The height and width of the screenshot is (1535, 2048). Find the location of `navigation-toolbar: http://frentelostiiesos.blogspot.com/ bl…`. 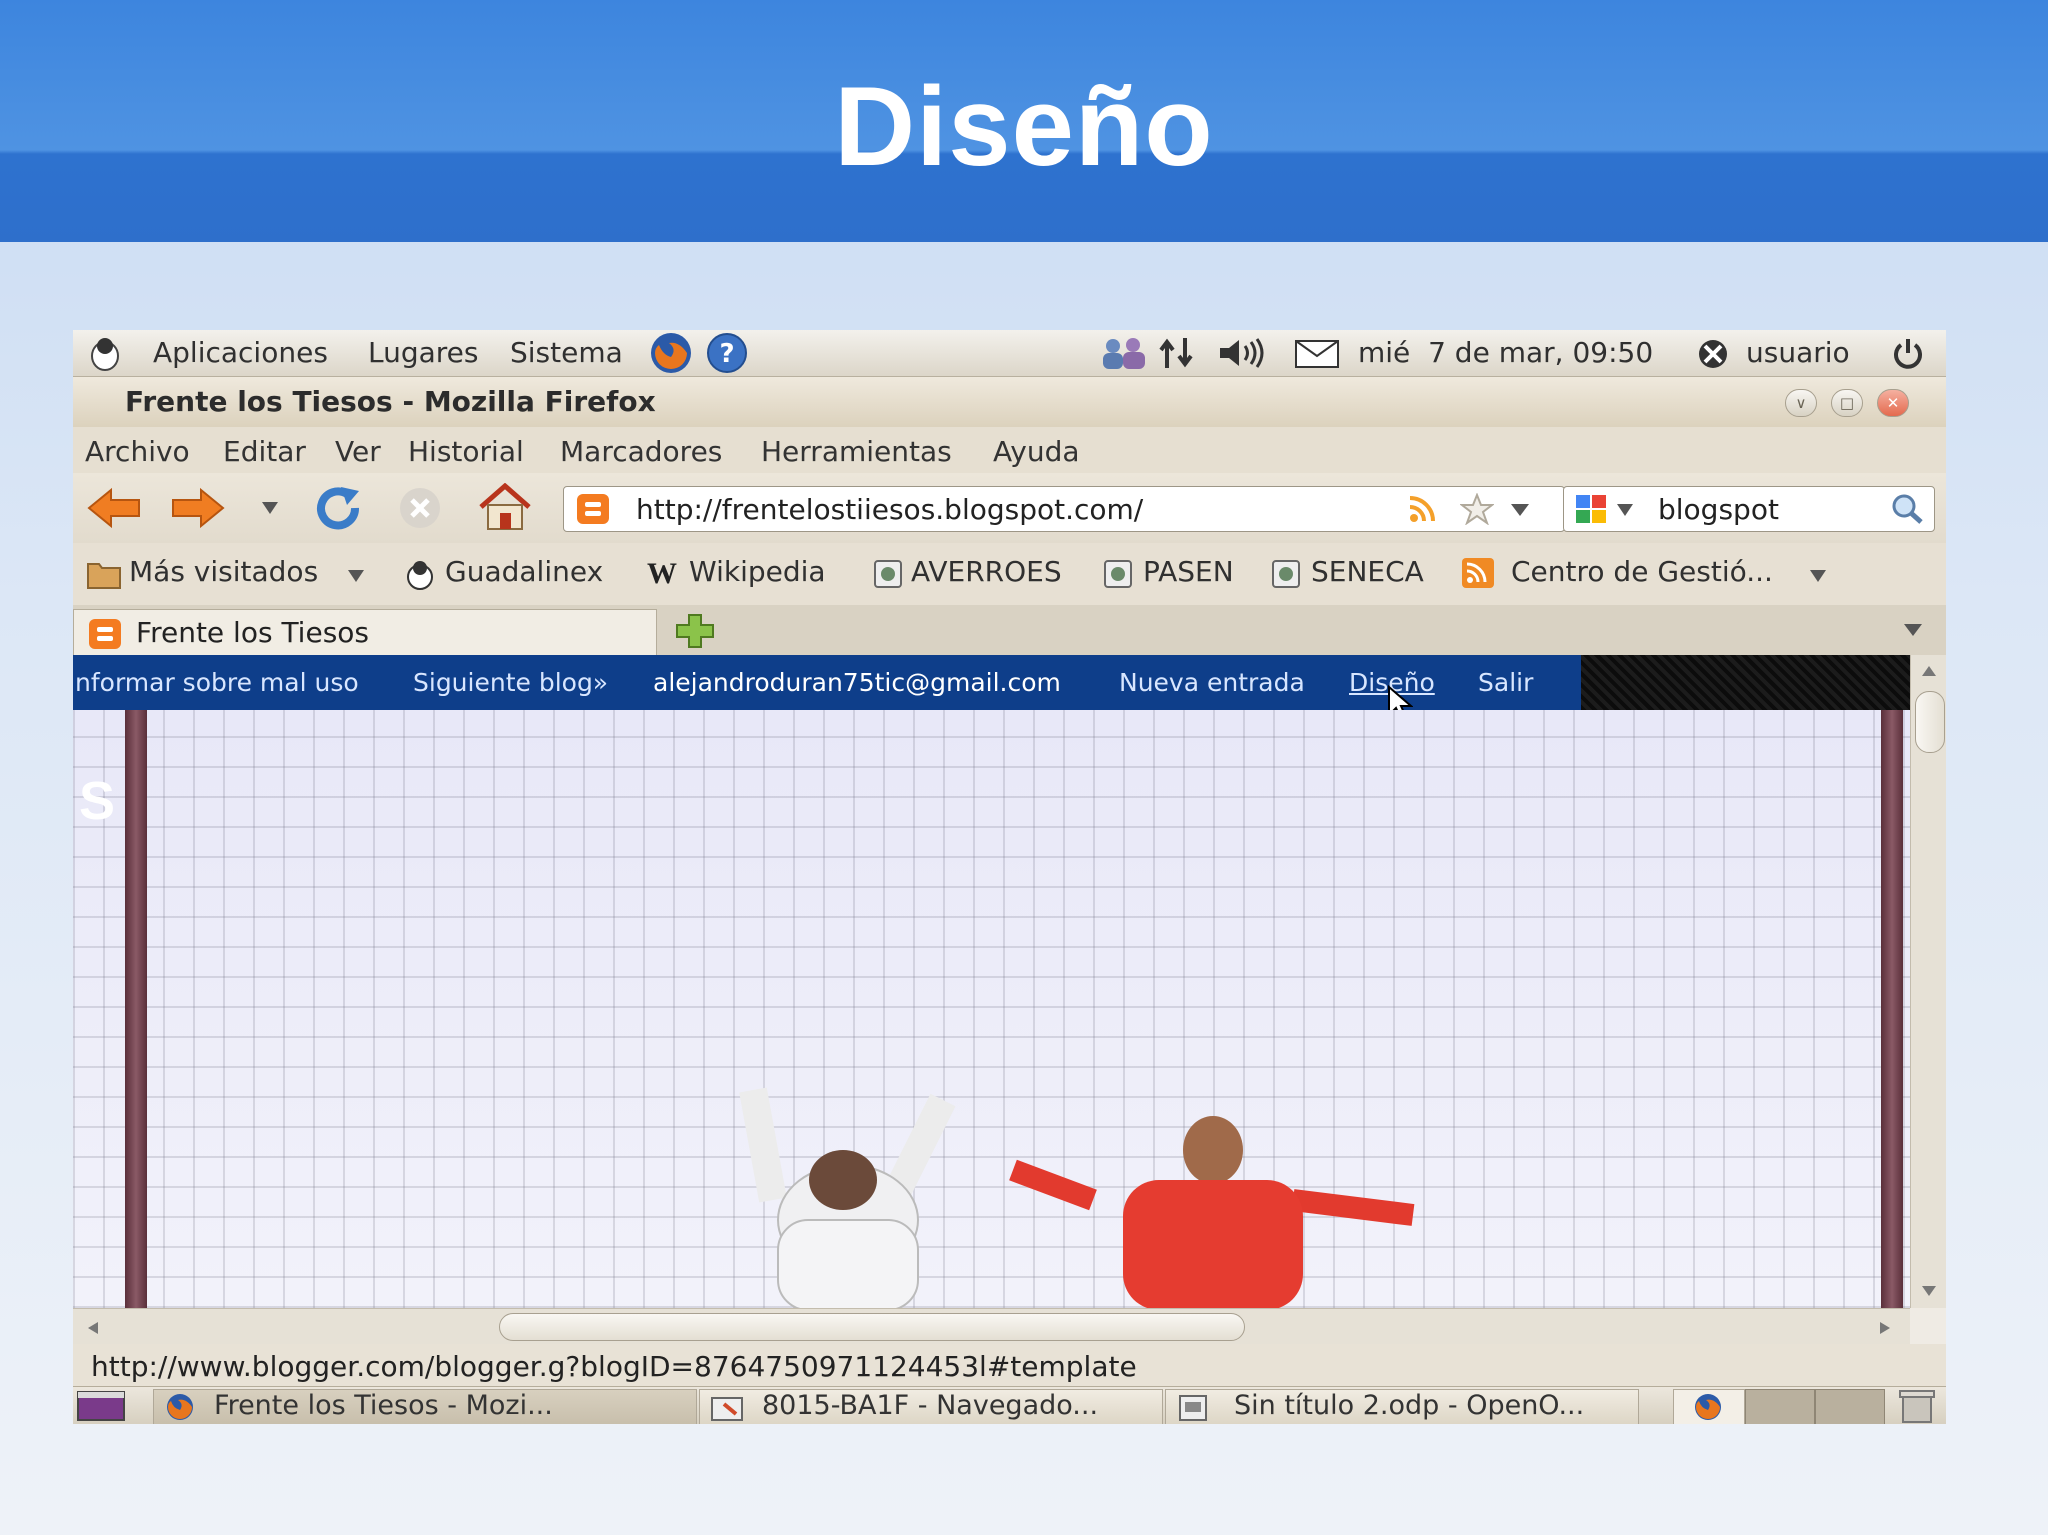

navigation-toolbar: http://frentelostiiesos.blogspot.com/ bl… is located at coordinates (1009, 508).